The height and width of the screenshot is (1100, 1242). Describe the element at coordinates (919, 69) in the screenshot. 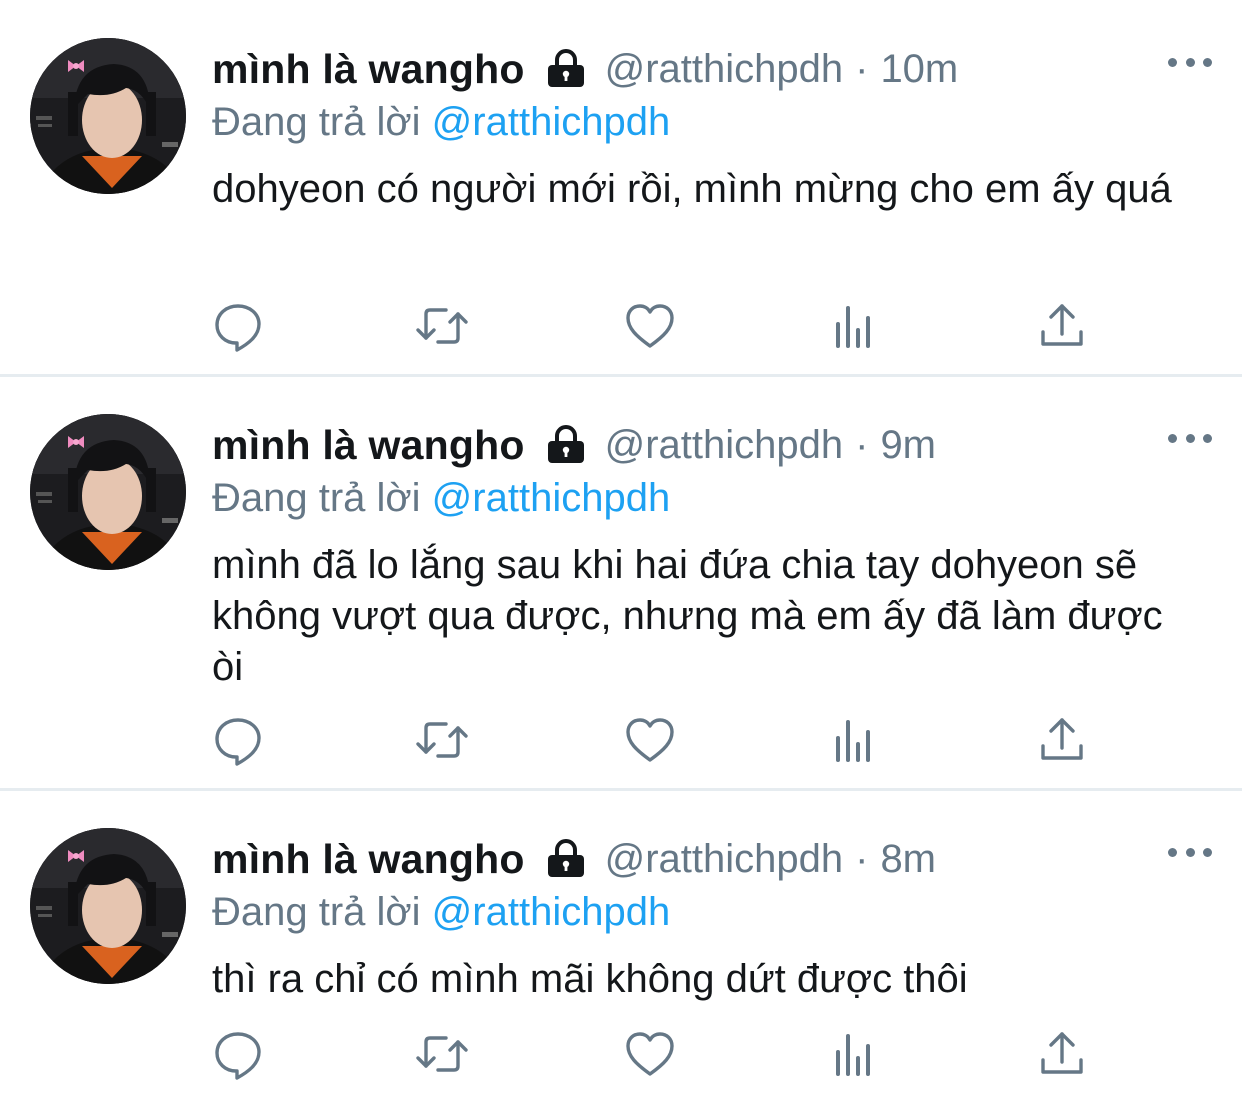

I see `timestamp: 10m` at that location.